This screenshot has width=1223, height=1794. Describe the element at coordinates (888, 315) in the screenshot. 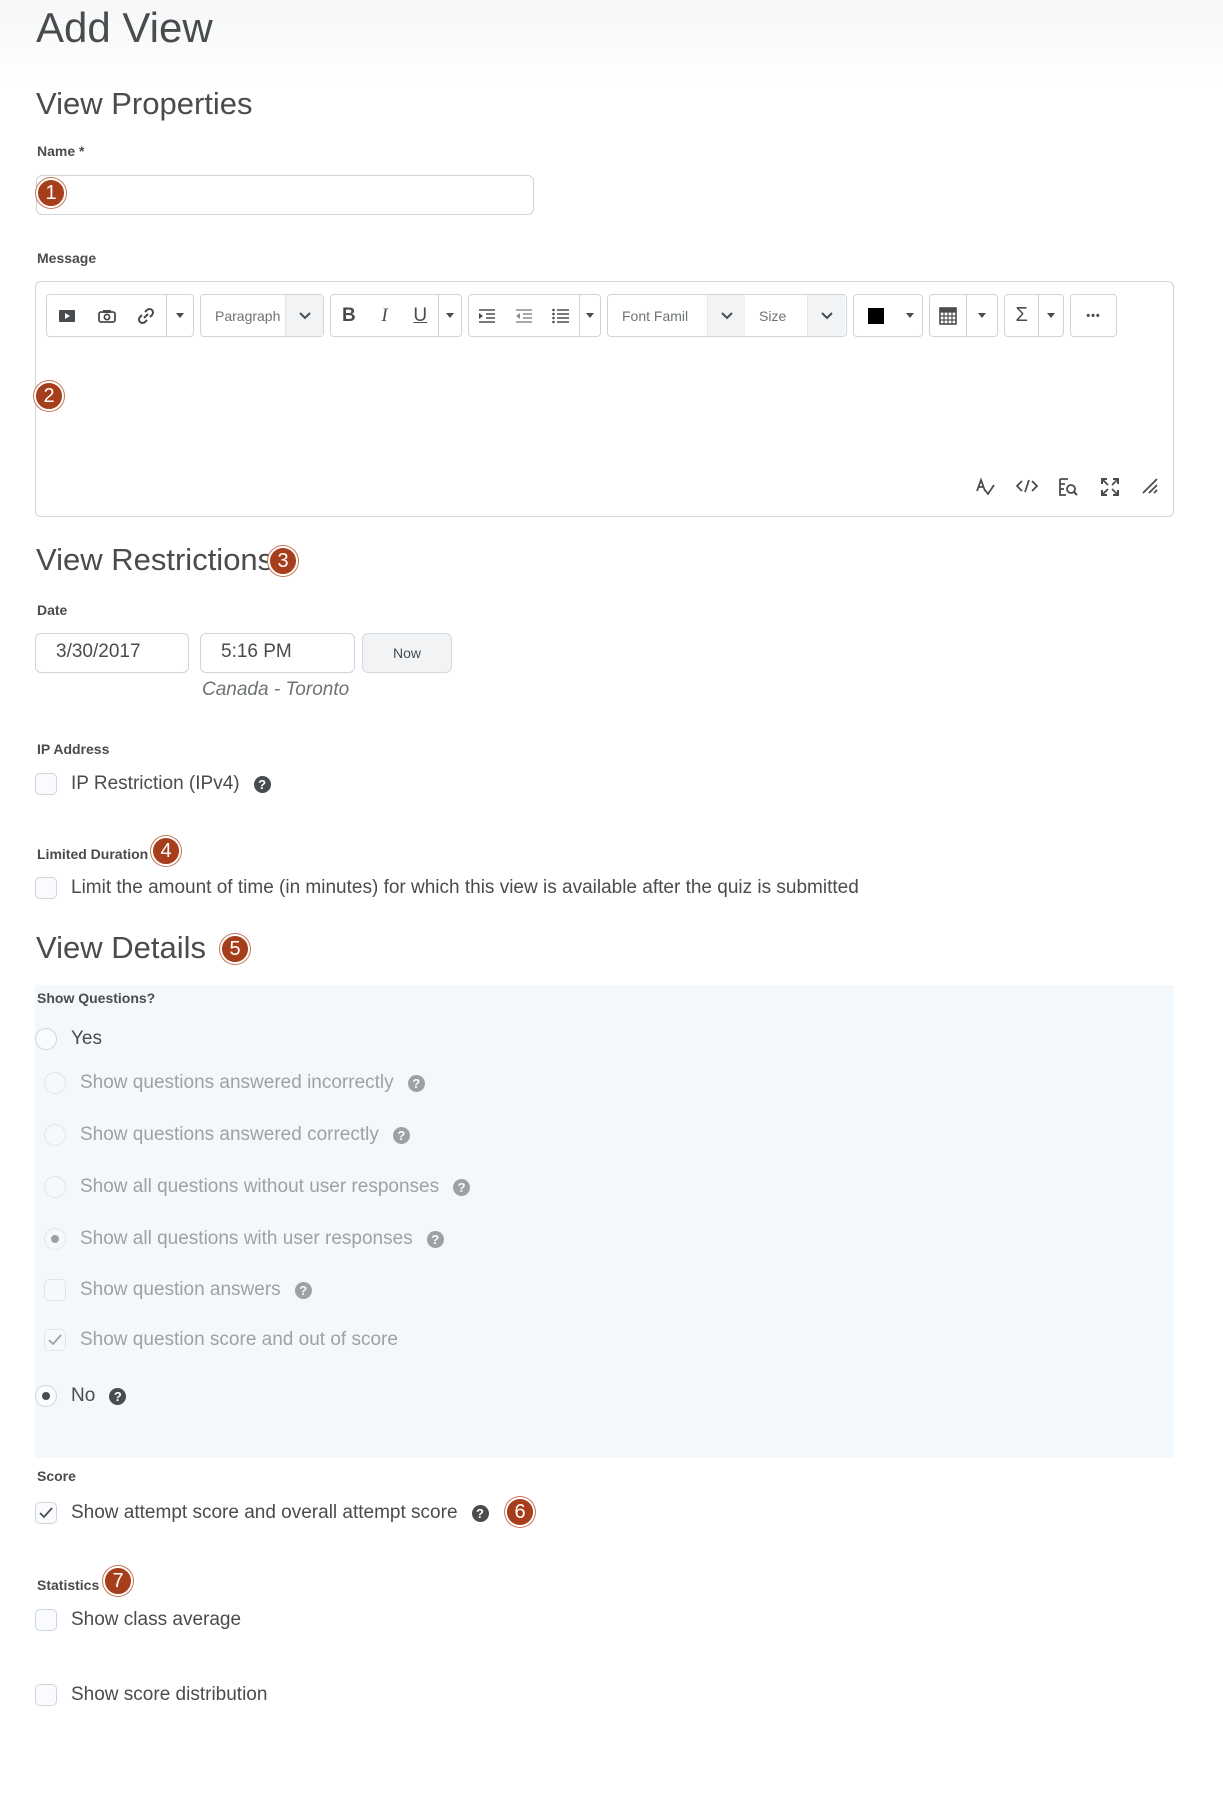

I see `text-color-select` at that location.